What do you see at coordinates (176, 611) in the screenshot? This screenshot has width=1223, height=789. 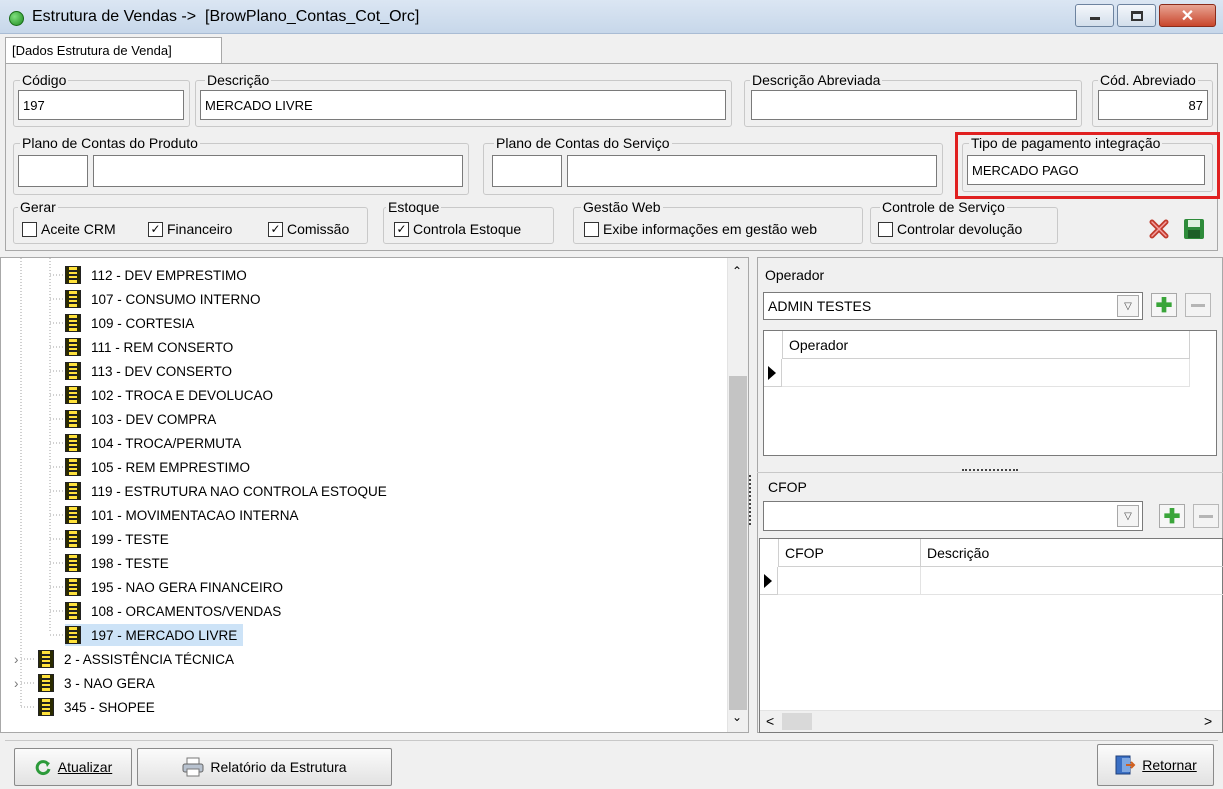 I see `tree-item: 108 - ORCAMENTOS/VENDAS` at bounding box center [176, 611].